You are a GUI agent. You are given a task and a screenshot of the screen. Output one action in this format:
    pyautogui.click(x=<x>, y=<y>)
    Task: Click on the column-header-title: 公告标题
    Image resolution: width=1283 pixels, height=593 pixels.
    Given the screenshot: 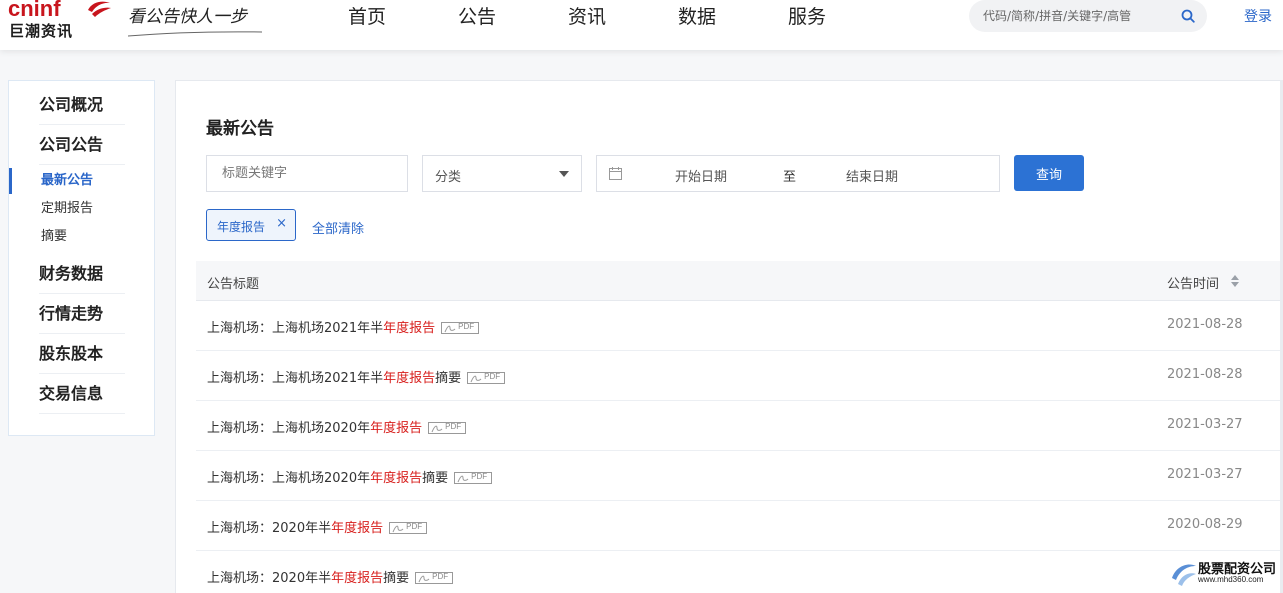 What is the action you would take?
    pyautogui.click(x=233, y=284)
    